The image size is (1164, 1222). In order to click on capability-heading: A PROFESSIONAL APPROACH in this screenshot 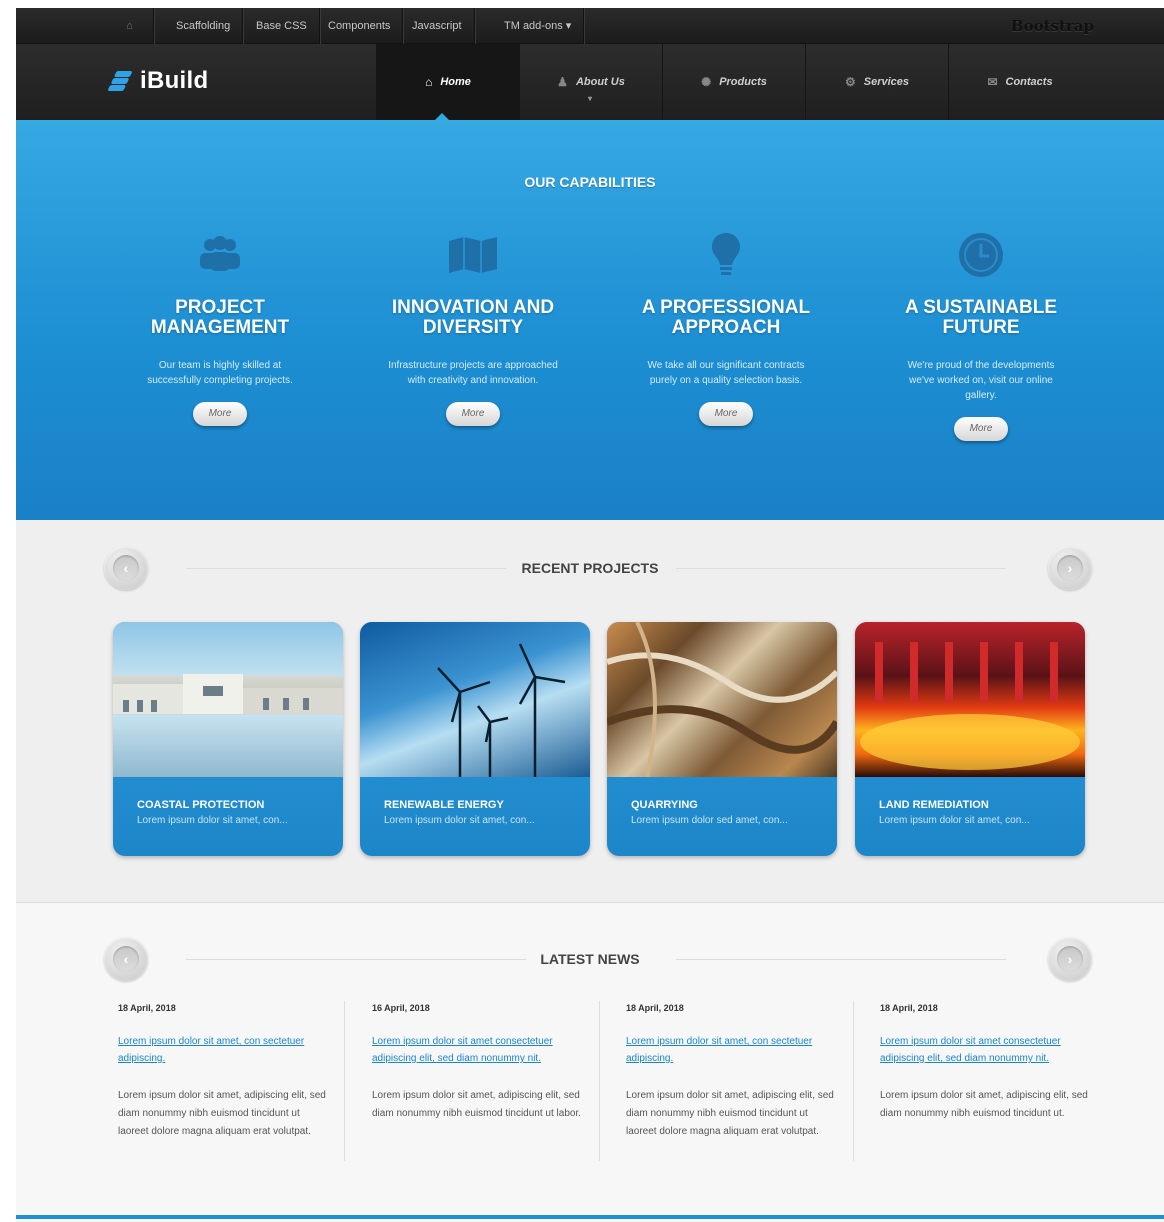, I will do `click(726, 317)`.